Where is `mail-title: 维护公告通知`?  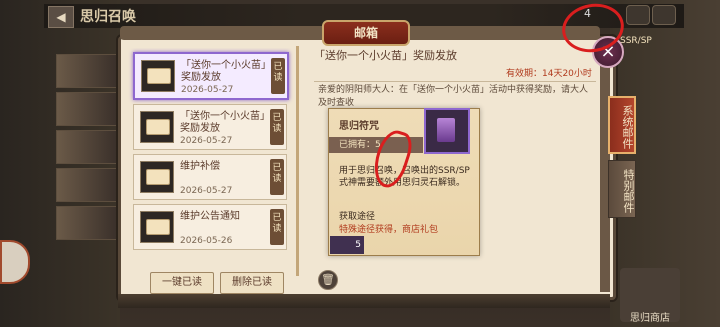 mail-title: 维护公告通知 is located at coordinates (210, 216).